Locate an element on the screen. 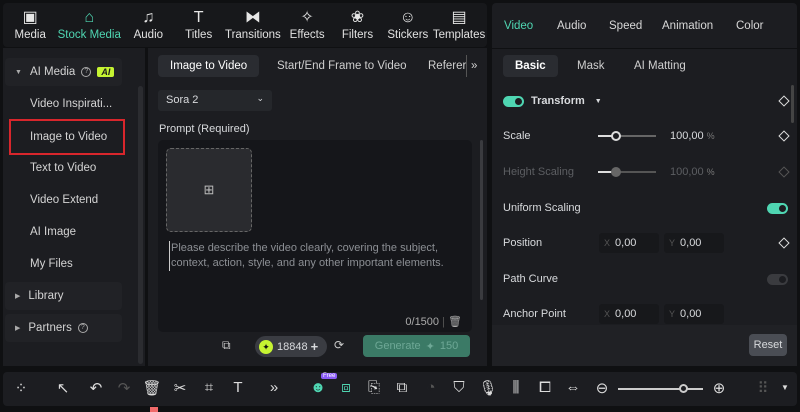 This screenshot has width=800, height=412. tab-speed: Speed is located at coordinates (625, 26).